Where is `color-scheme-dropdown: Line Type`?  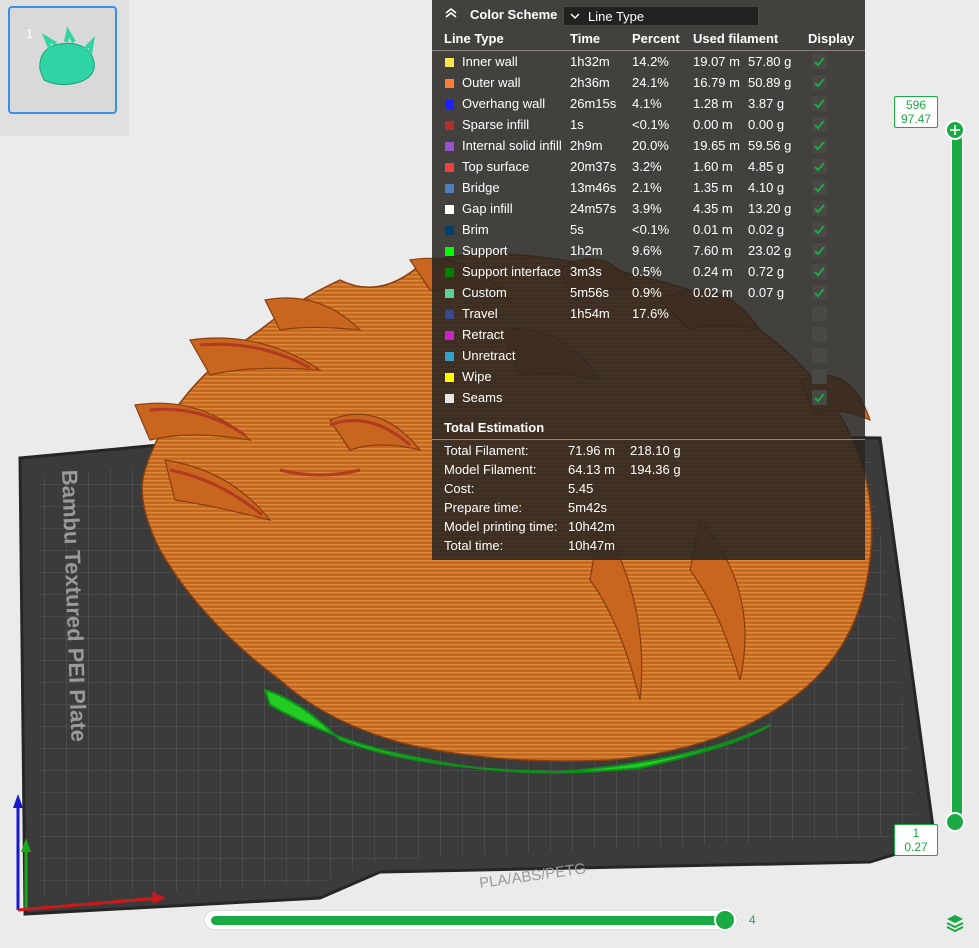
color-scheme-dropdown: Line Type is located at coordinates (661, 16).